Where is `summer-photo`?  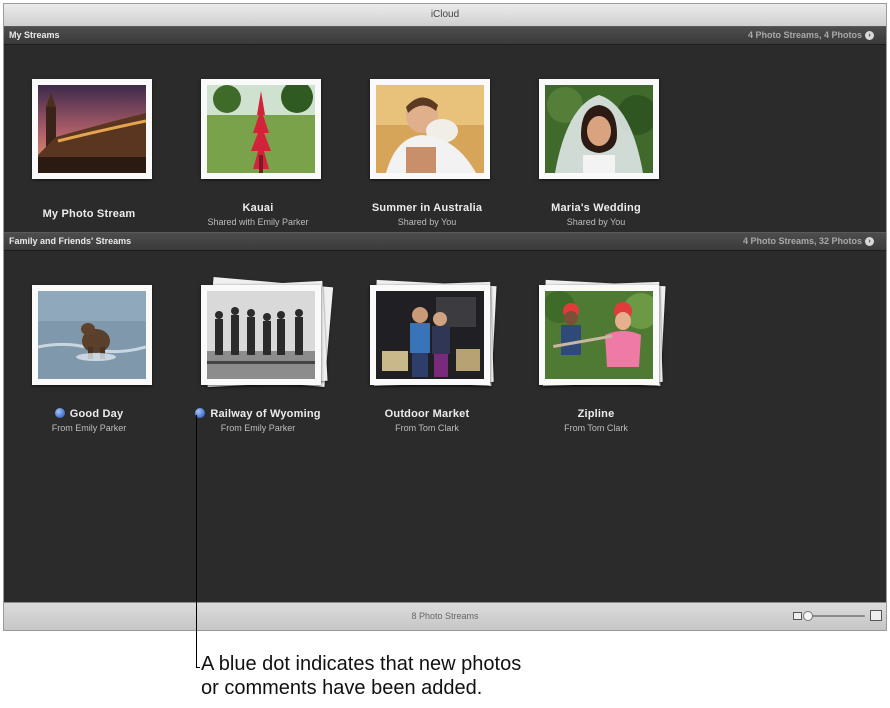 summer-photo is located at coordinates (430, 129).